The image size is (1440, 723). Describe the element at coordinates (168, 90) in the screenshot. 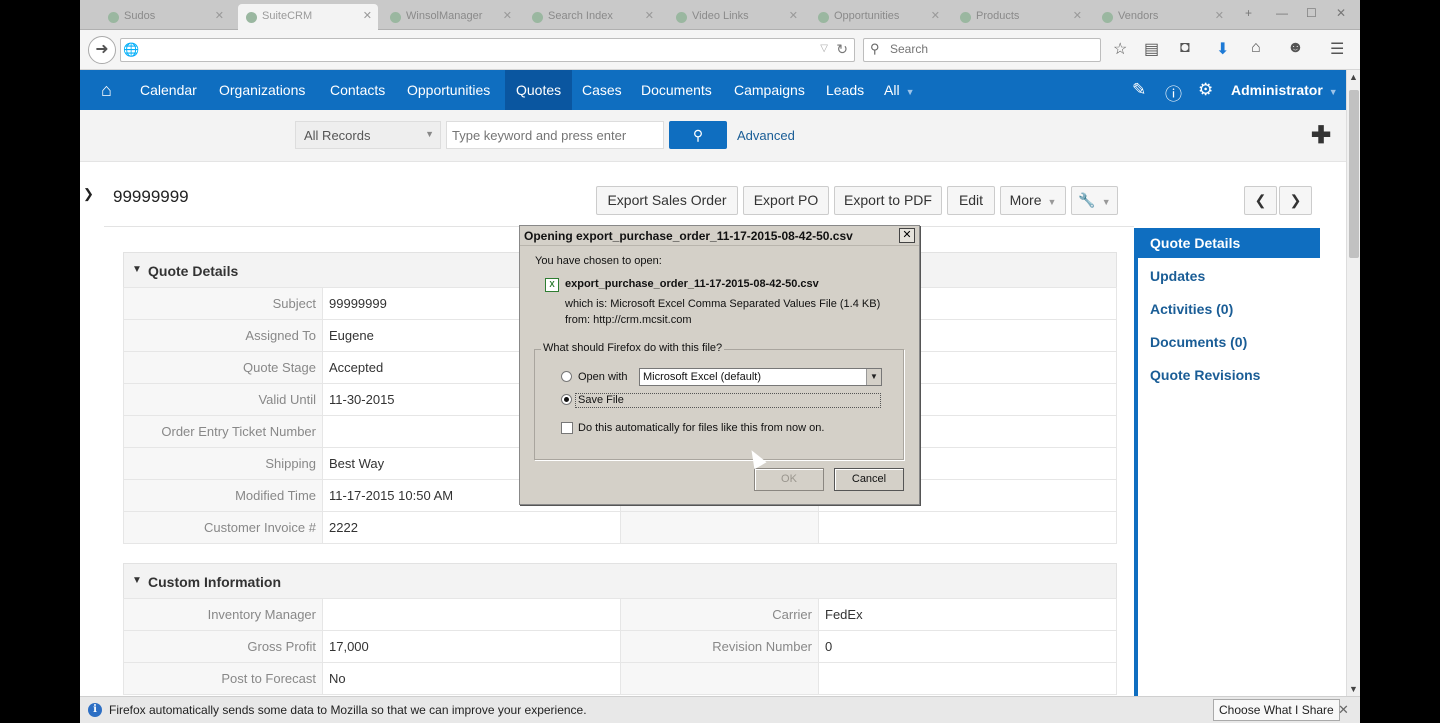

I see `nav-calendar: Calendar` at that location.